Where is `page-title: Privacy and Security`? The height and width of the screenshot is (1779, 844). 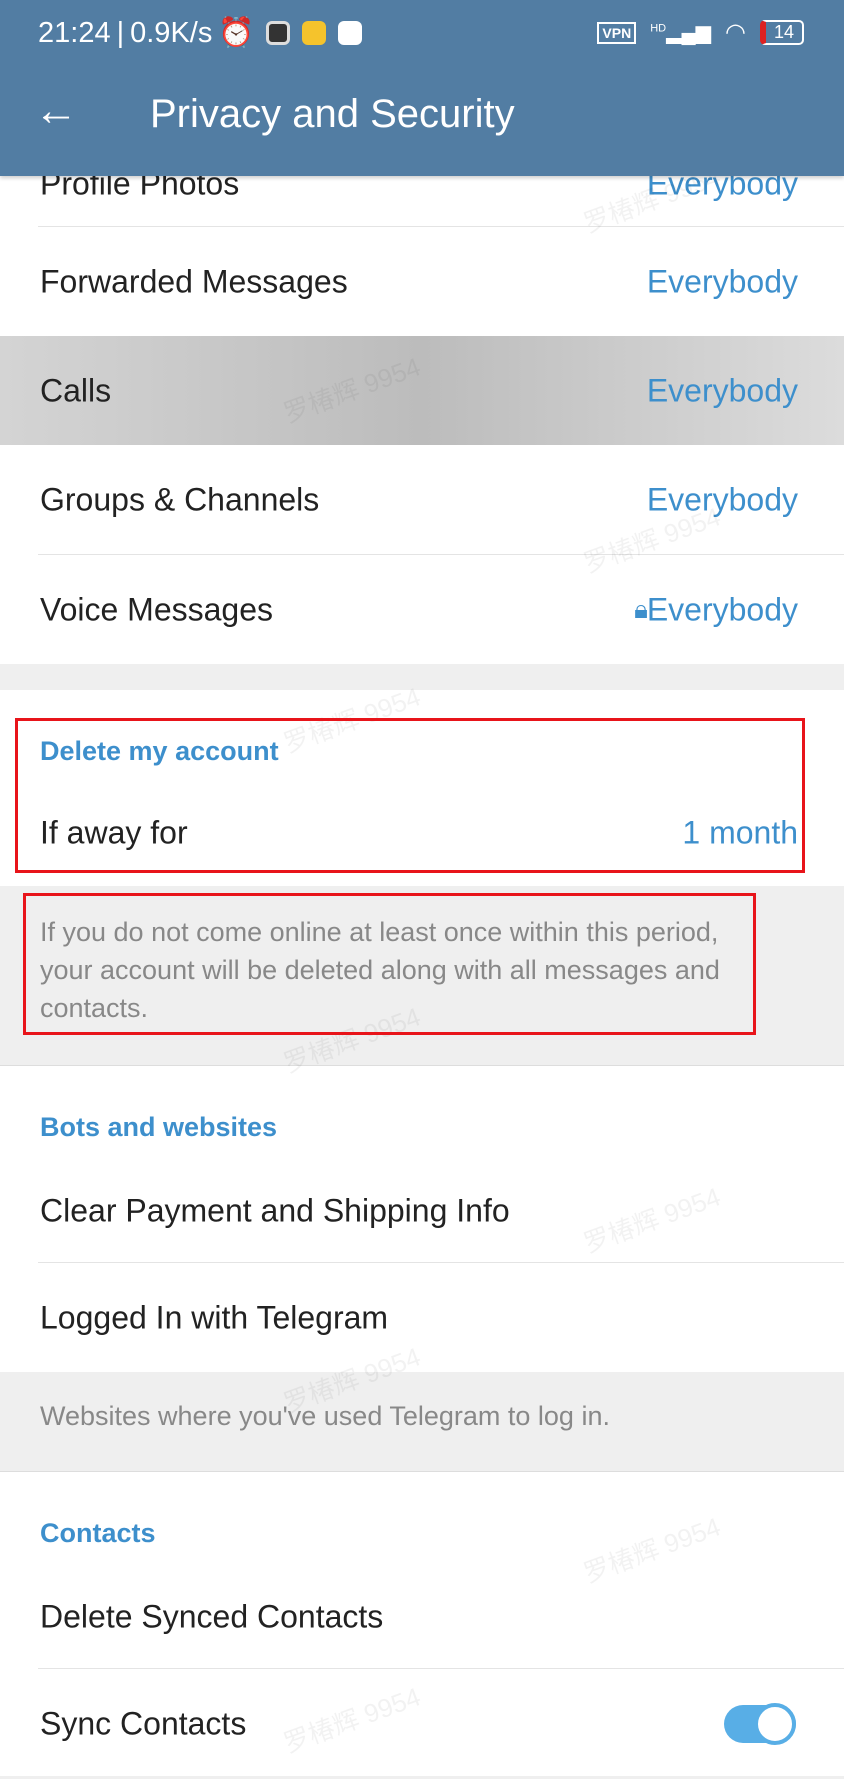 page-title: Privacy and Security is located at coordinates (332, 114).